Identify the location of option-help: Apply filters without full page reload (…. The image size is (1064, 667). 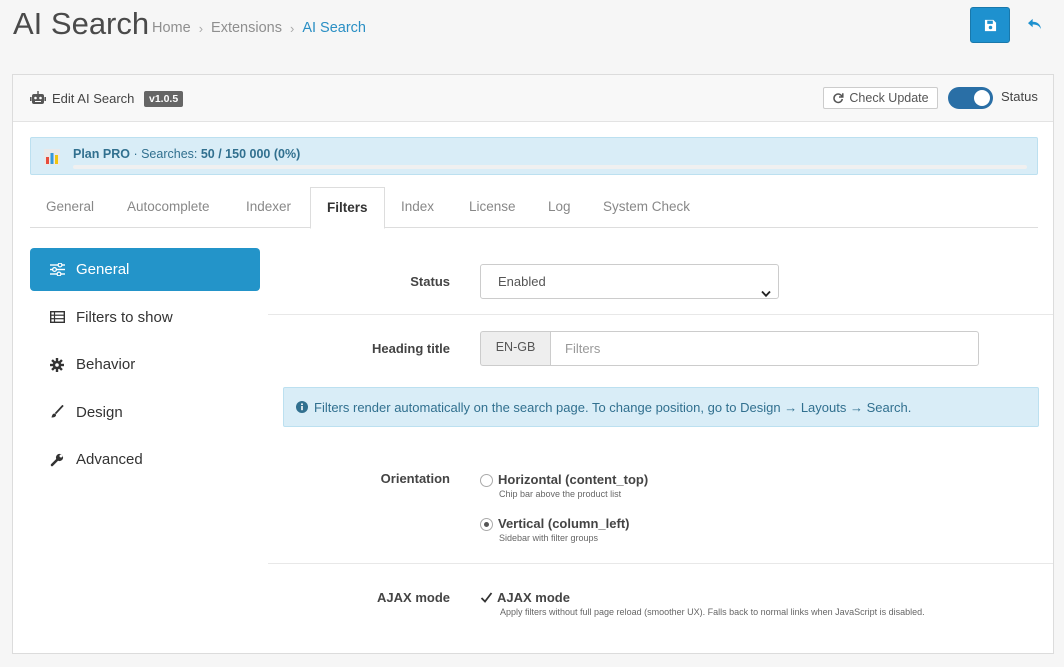
(712, 612).